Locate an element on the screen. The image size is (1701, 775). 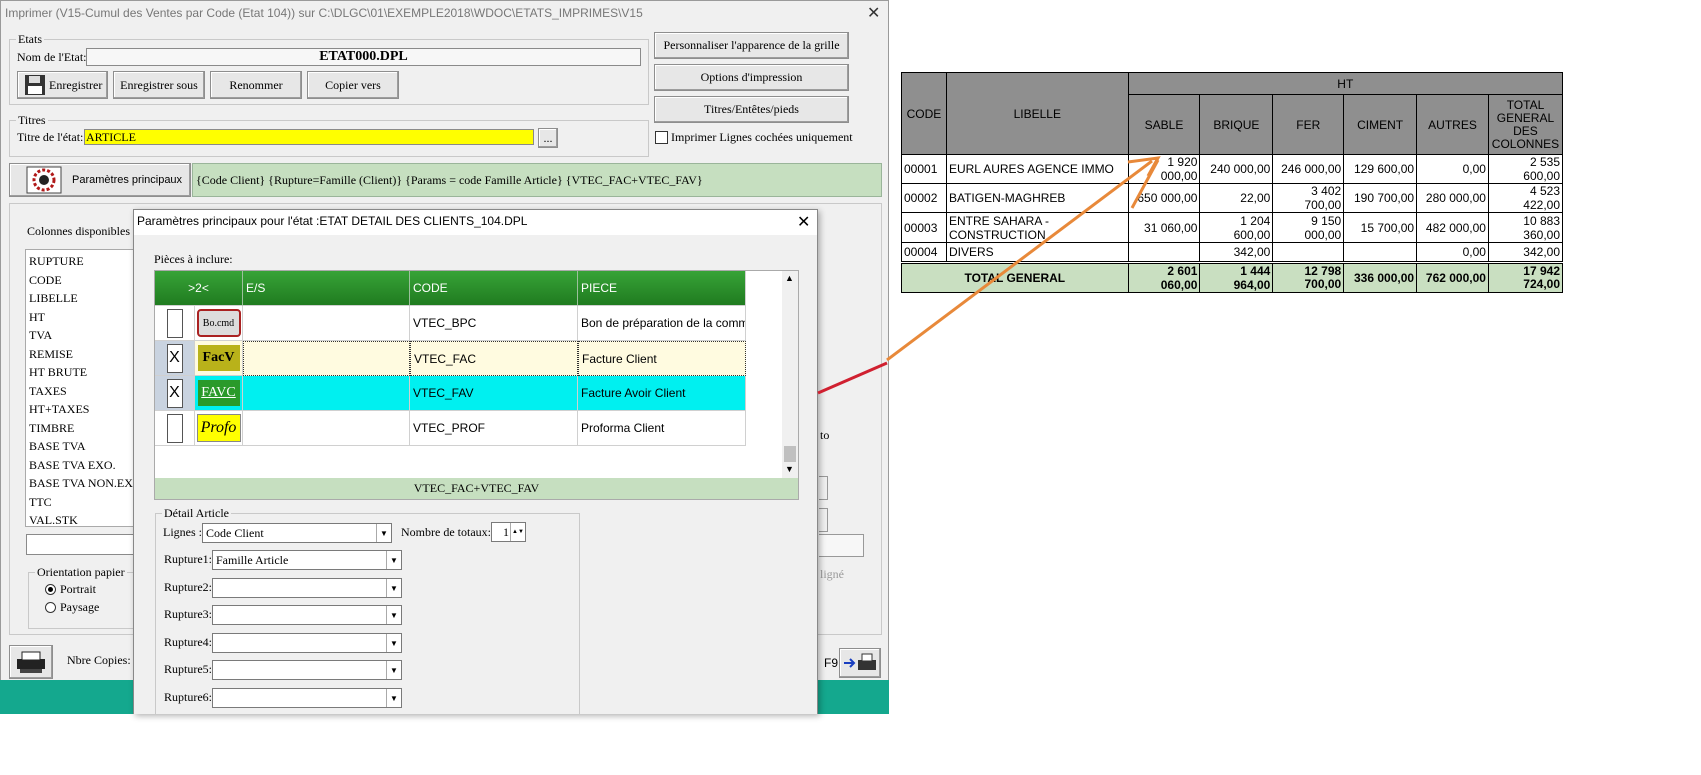
parametres-principaux-label: Paramètres principaux is located at coordinates (127, 180).